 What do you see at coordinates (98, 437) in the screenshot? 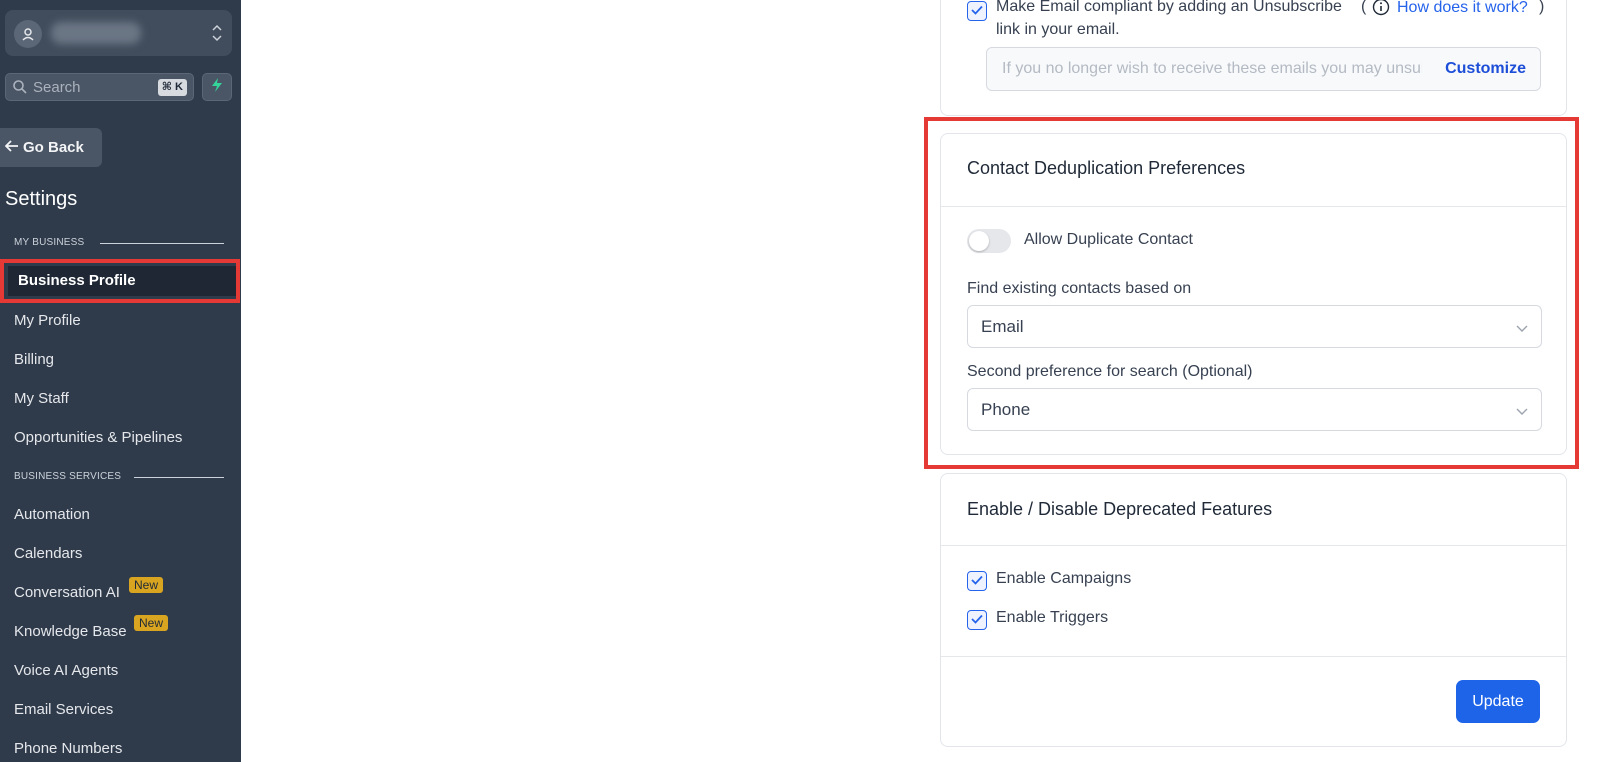
I see `sidebar-item-opportunities: Opportunities & Pipelines` at bounding box center [98, 437].